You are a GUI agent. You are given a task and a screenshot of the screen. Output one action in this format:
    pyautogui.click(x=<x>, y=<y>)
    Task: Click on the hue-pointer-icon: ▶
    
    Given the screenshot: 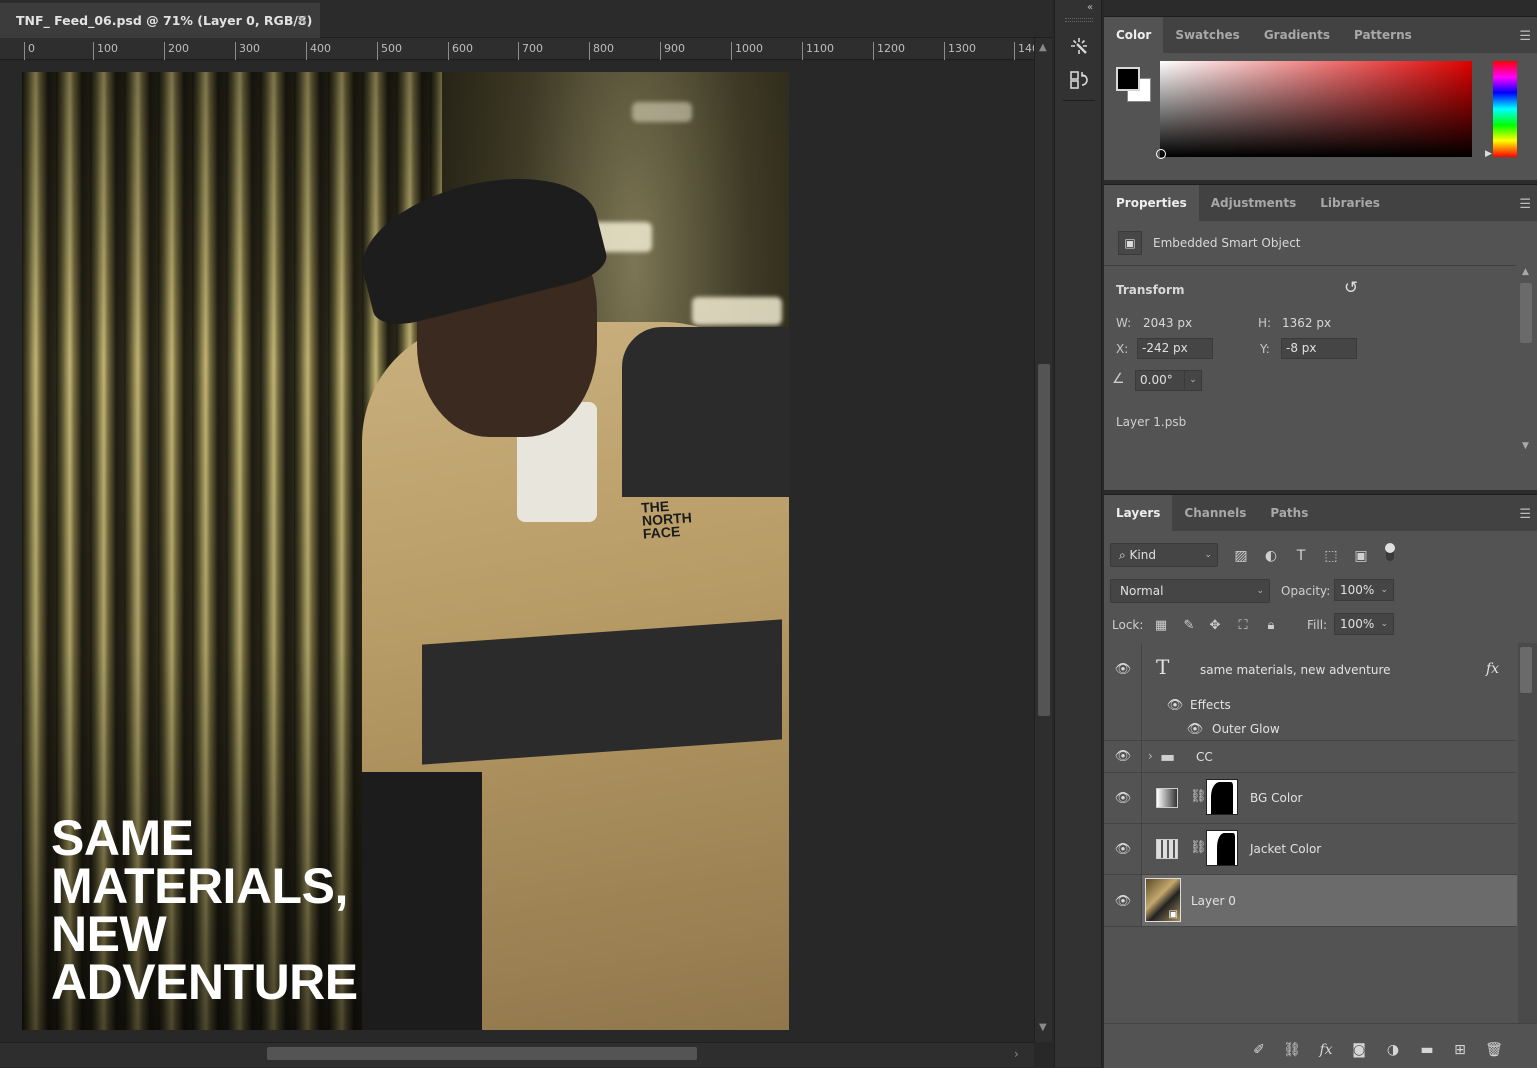 What is the action you would take?
    pyautogui.click(x=1488, y=154)
    